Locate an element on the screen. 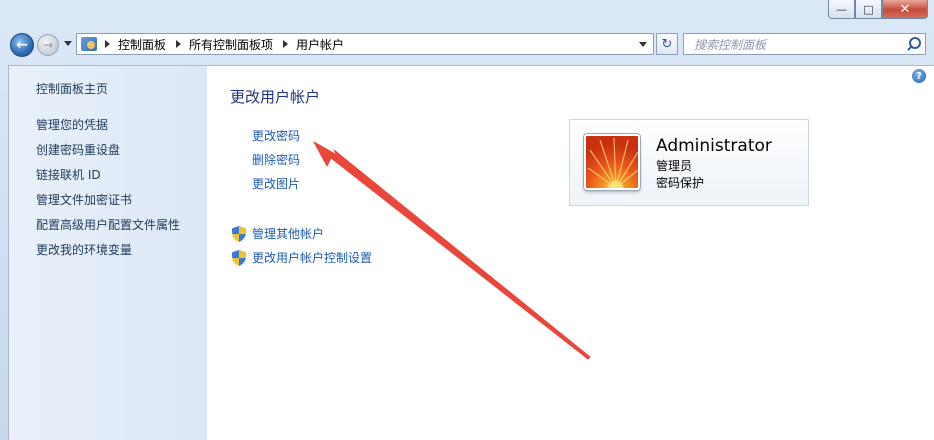 The image size is (934, 440). refresh-icon: ↻ is located at coordinates (667, 44).